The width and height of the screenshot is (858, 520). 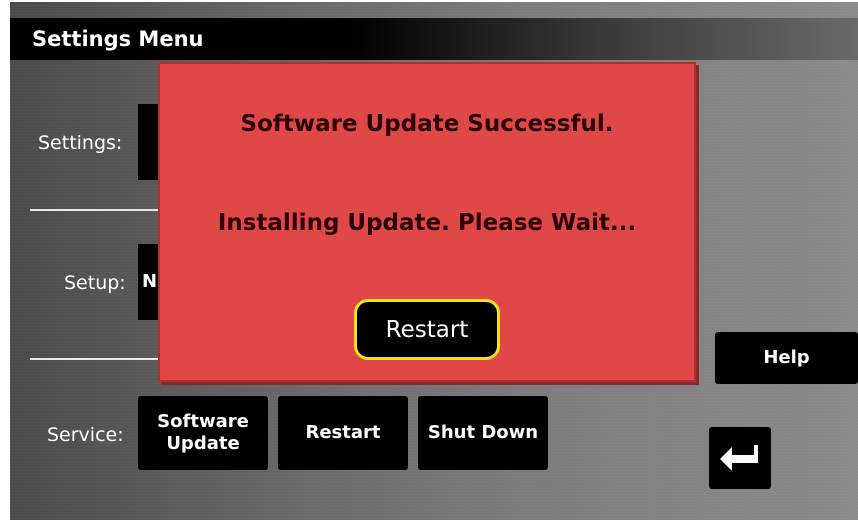 I want to click on restart-button: Restart, so click(x=343, y=433).